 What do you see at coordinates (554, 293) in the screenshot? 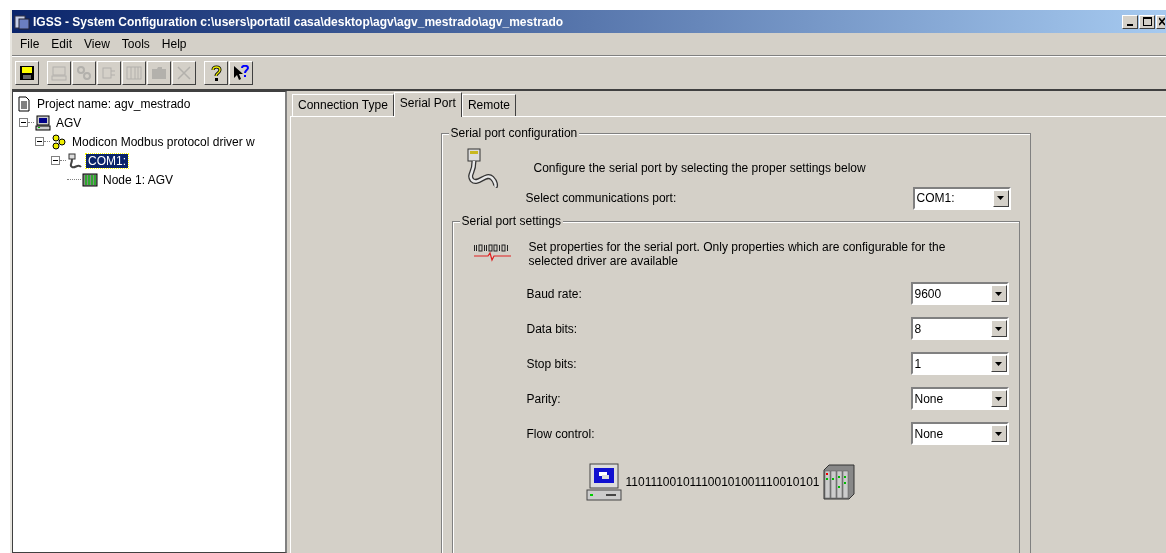
I see `field-label: Baud rate:` at bounding box center [554, 293].